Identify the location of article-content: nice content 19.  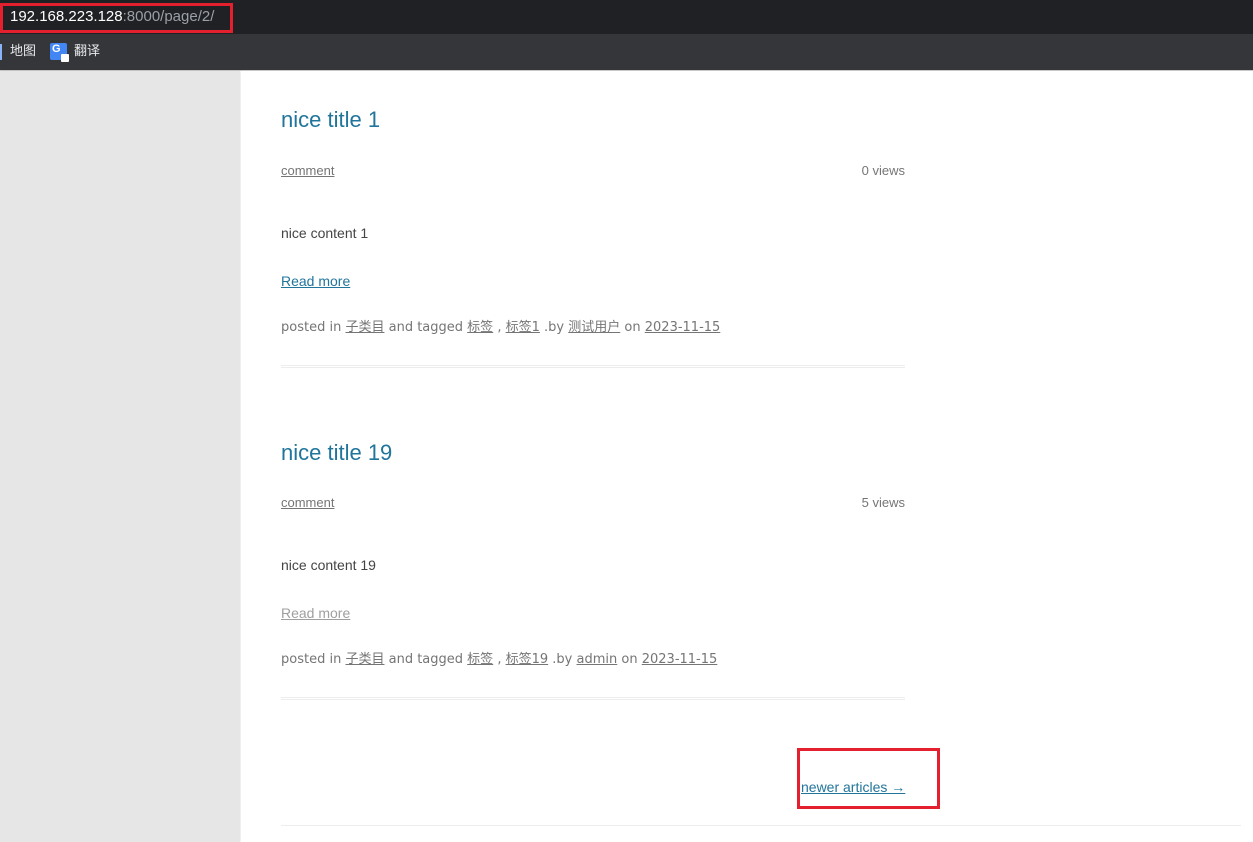
(328, 565).